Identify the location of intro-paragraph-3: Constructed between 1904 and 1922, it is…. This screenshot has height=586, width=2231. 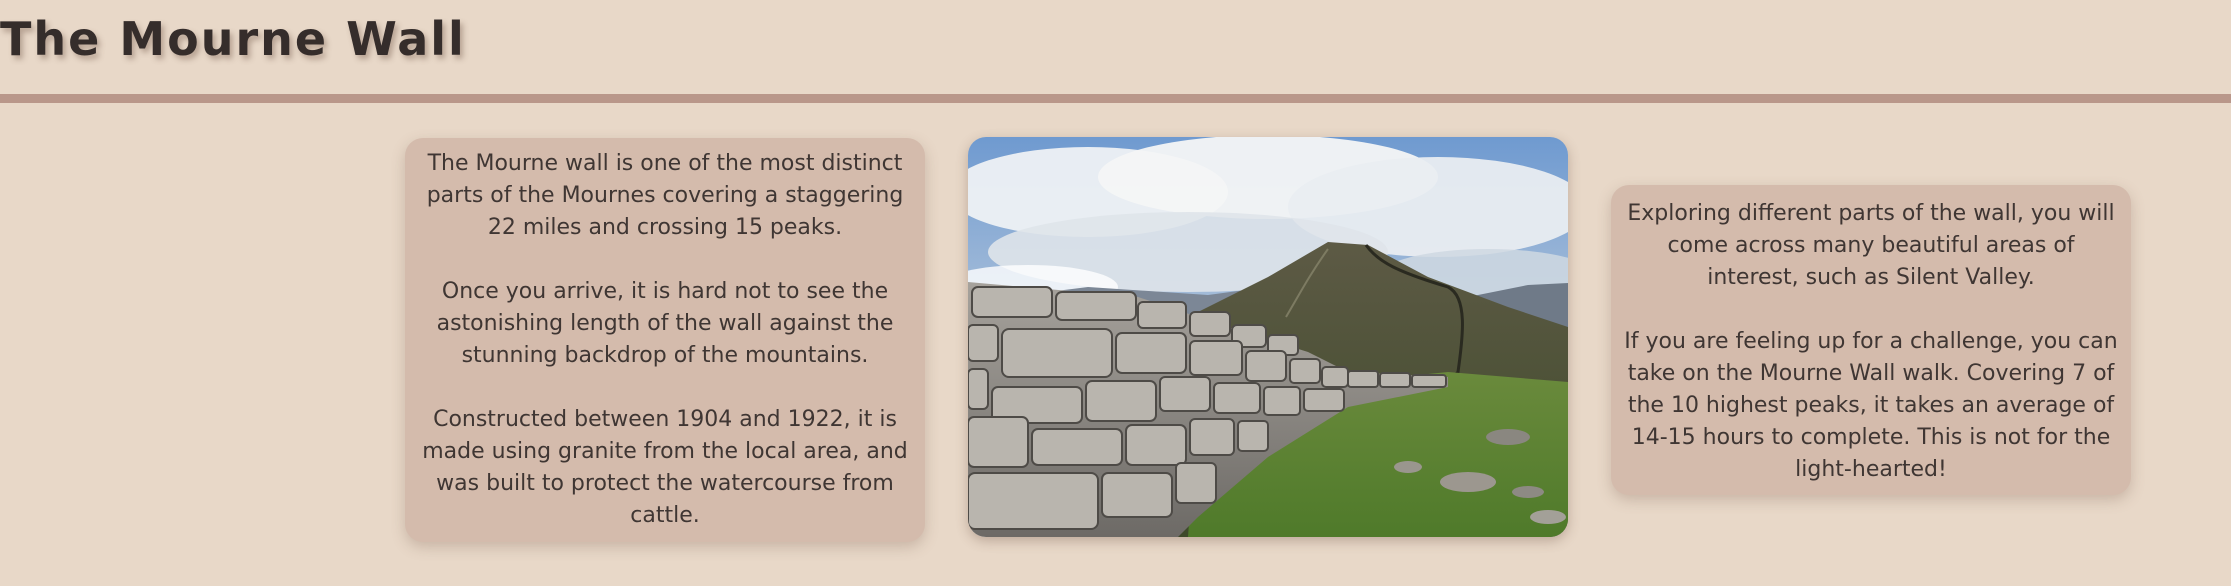
(665, 467).